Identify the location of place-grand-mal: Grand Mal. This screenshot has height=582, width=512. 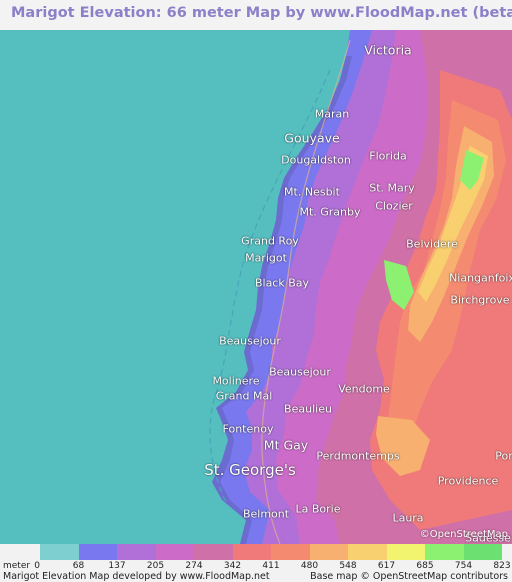
(244, 396).